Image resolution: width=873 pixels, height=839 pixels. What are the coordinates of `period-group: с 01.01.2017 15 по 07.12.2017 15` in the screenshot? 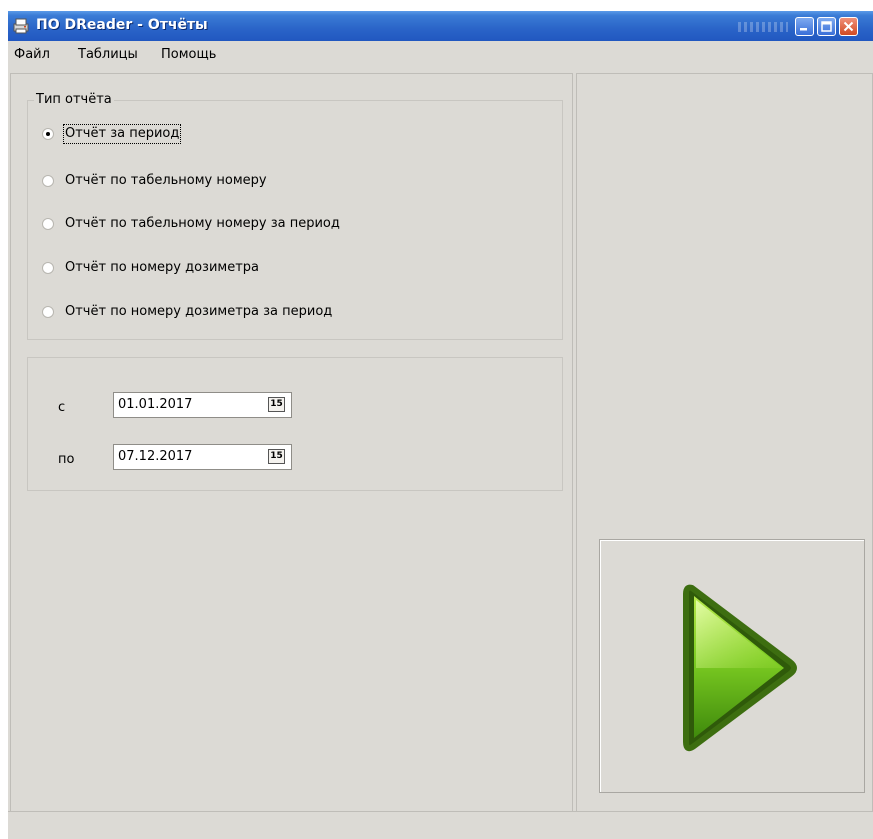 It's located at (295, 424).